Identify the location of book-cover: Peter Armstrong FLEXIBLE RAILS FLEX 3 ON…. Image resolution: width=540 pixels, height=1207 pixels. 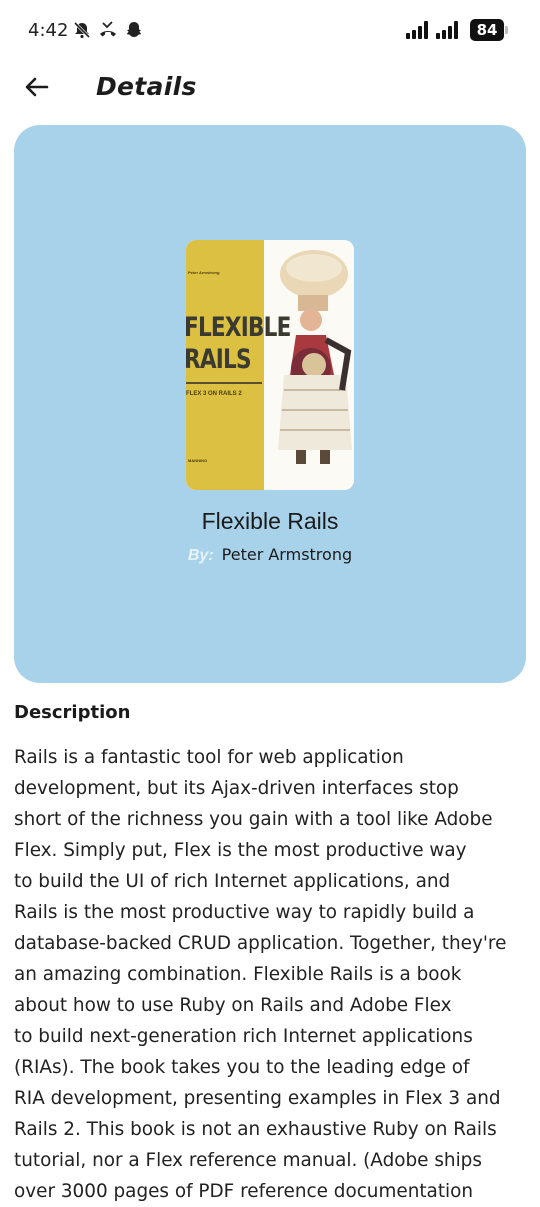
(270, 365).